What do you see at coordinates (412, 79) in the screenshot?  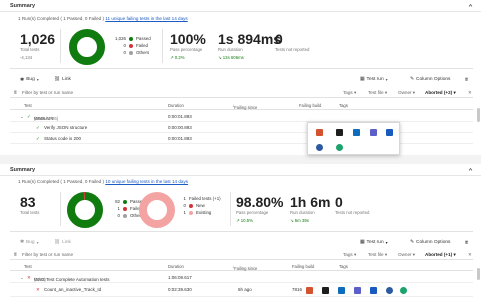 I see `wrench-icon: ✎` at bounding box center [412, 79].